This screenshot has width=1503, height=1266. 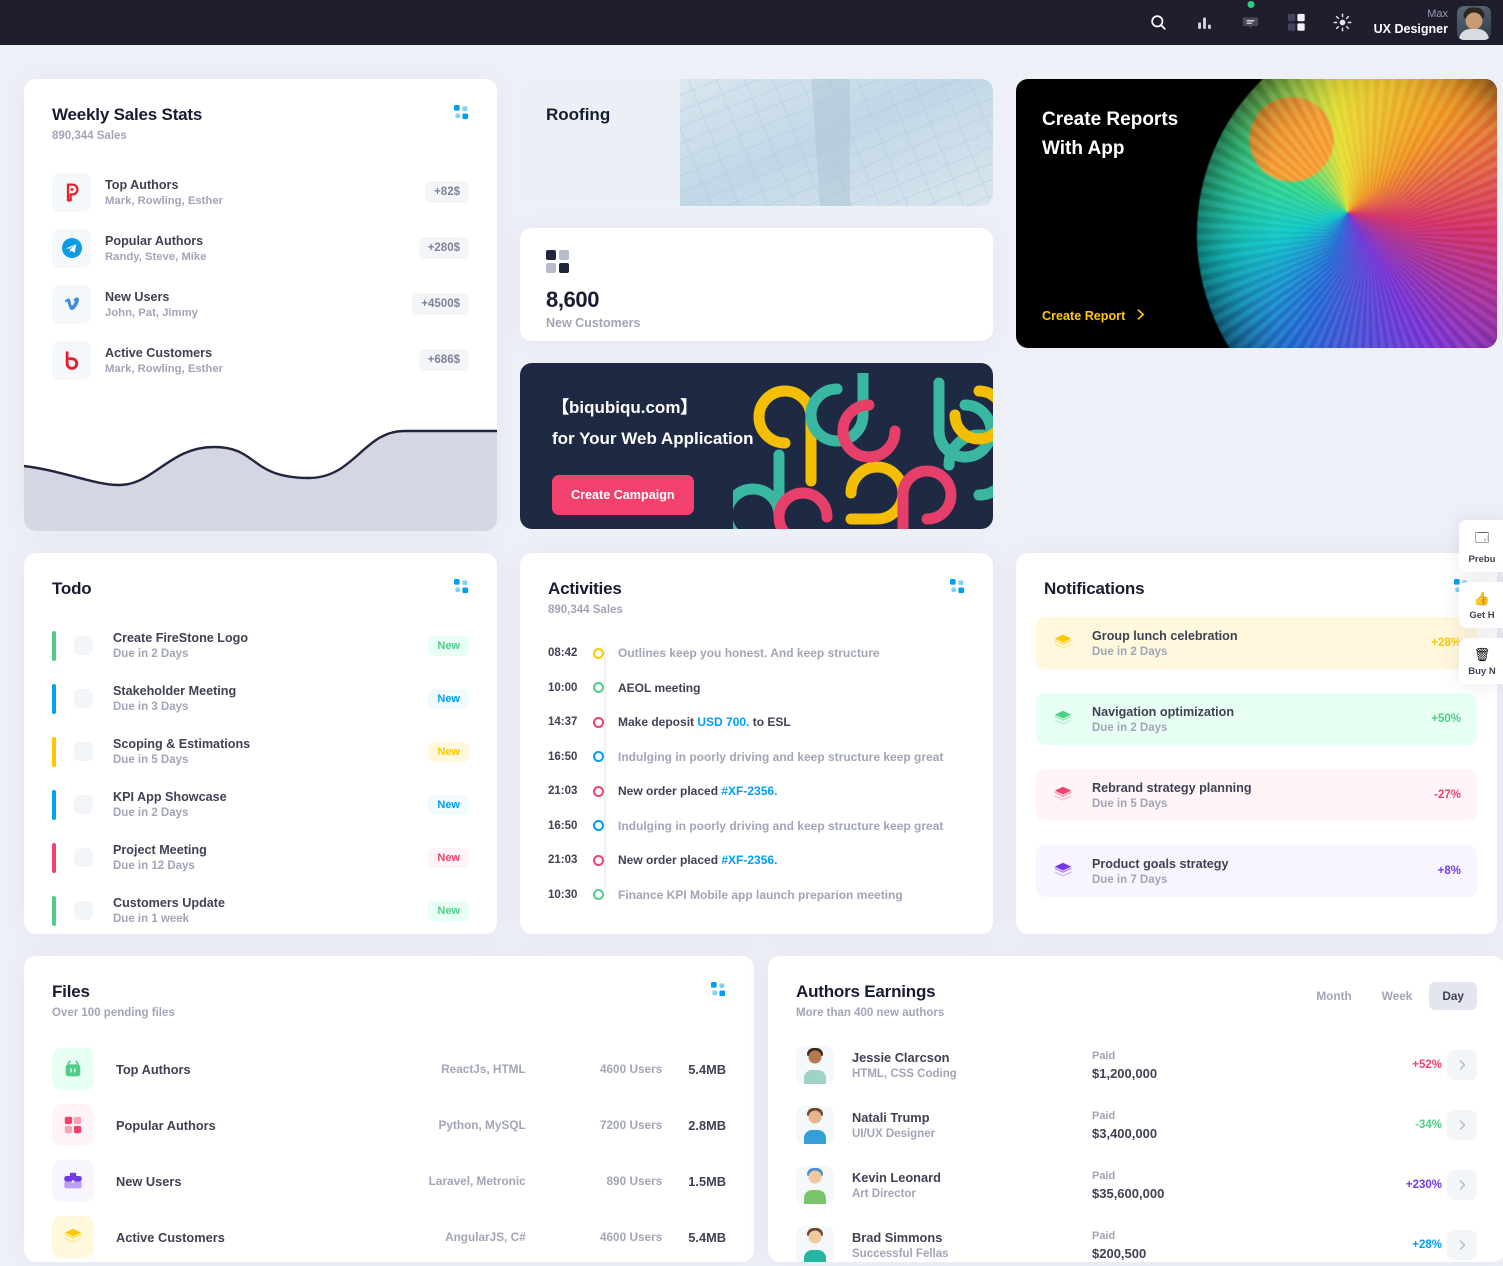 What do you see at coordinates (170, 797) in the screenshot?
I see `todo-item-title: KPI App Showcase` at bounding box center [170, 797].